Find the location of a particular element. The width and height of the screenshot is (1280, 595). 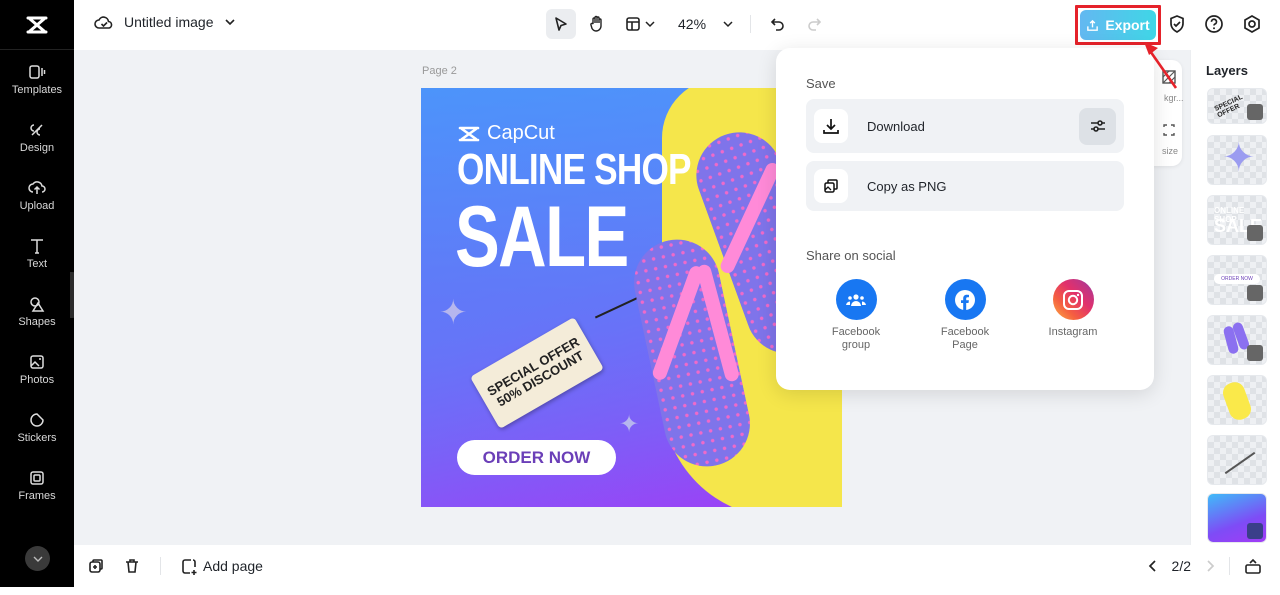

add-page-label: Add page is located at coordinates (233, 566).